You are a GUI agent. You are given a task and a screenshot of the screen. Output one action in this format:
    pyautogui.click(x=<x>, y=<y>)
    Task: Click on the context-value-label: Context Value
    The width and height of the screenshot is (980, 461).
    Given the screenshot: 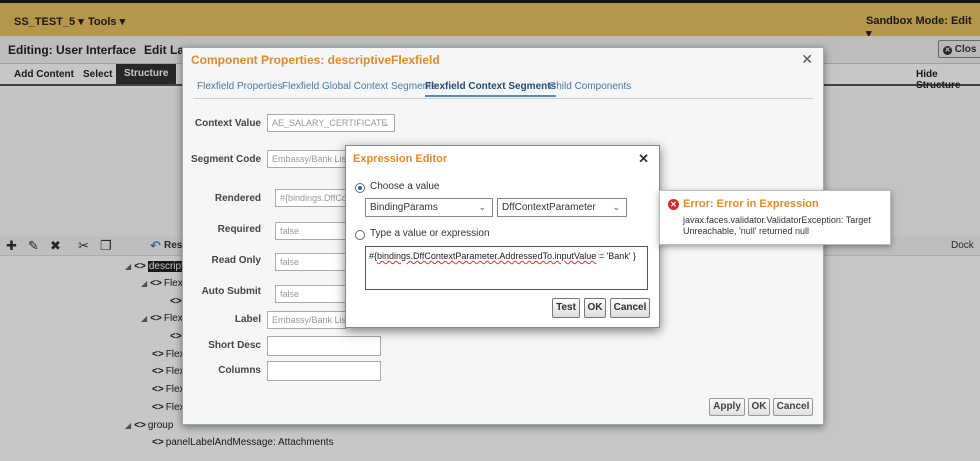 What is the action you would take?
    pyautogui.click(x=227, y=123)
    